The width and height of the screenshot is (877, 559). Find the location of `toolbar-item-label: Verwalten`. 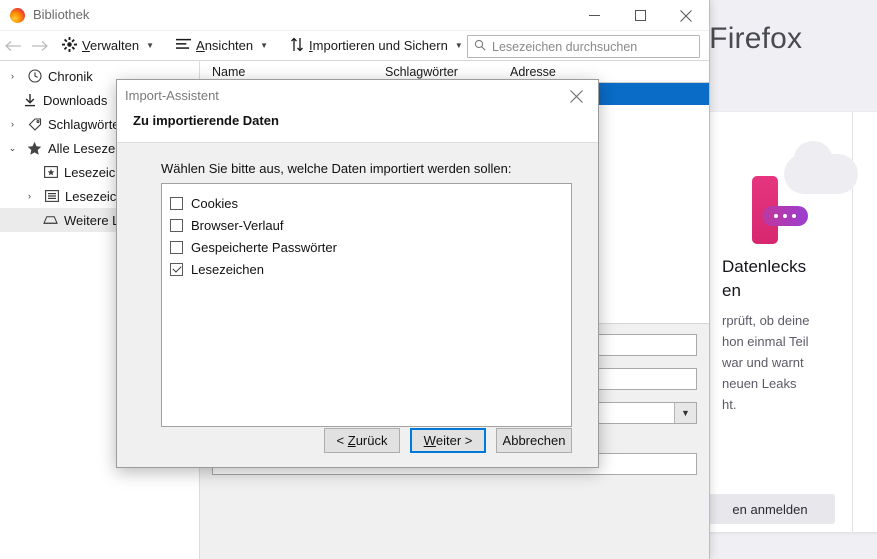

toolbar-item-label: Verwalten is located at coordinates (111, 45).